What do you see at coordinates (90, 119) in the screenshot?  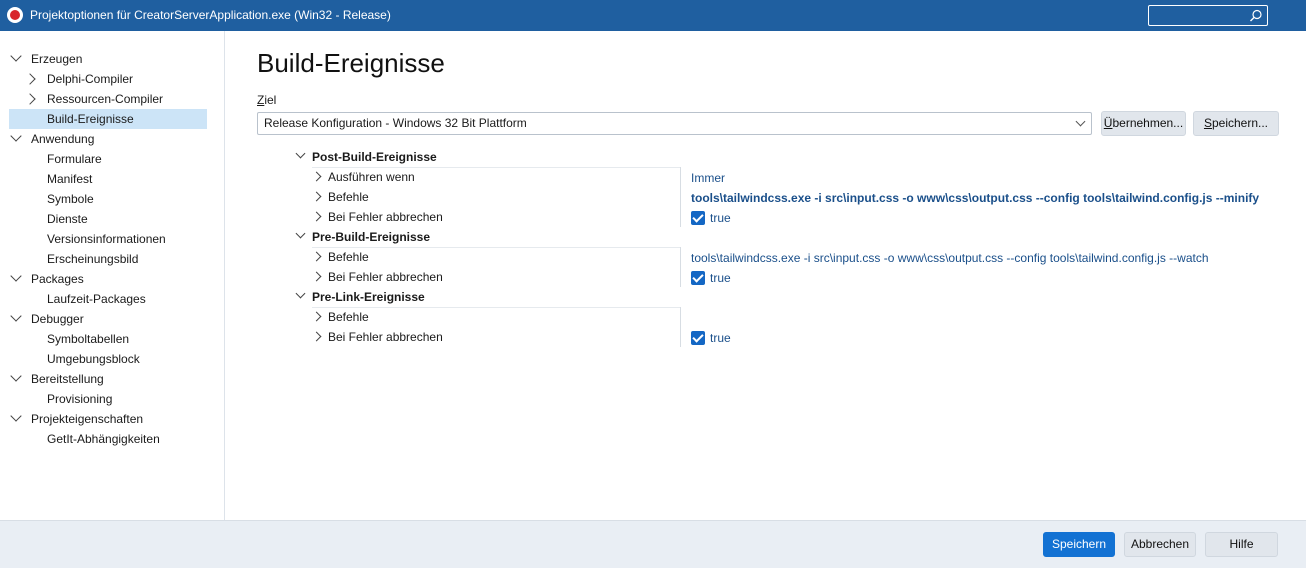 I see `tree-item-label: Build-Ereignisse` at bounding box center [90, 119].